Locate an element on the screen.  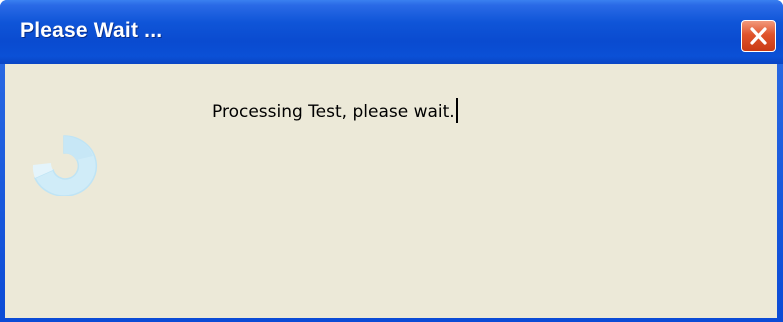
text-caret is located at coordinates (456, 110).